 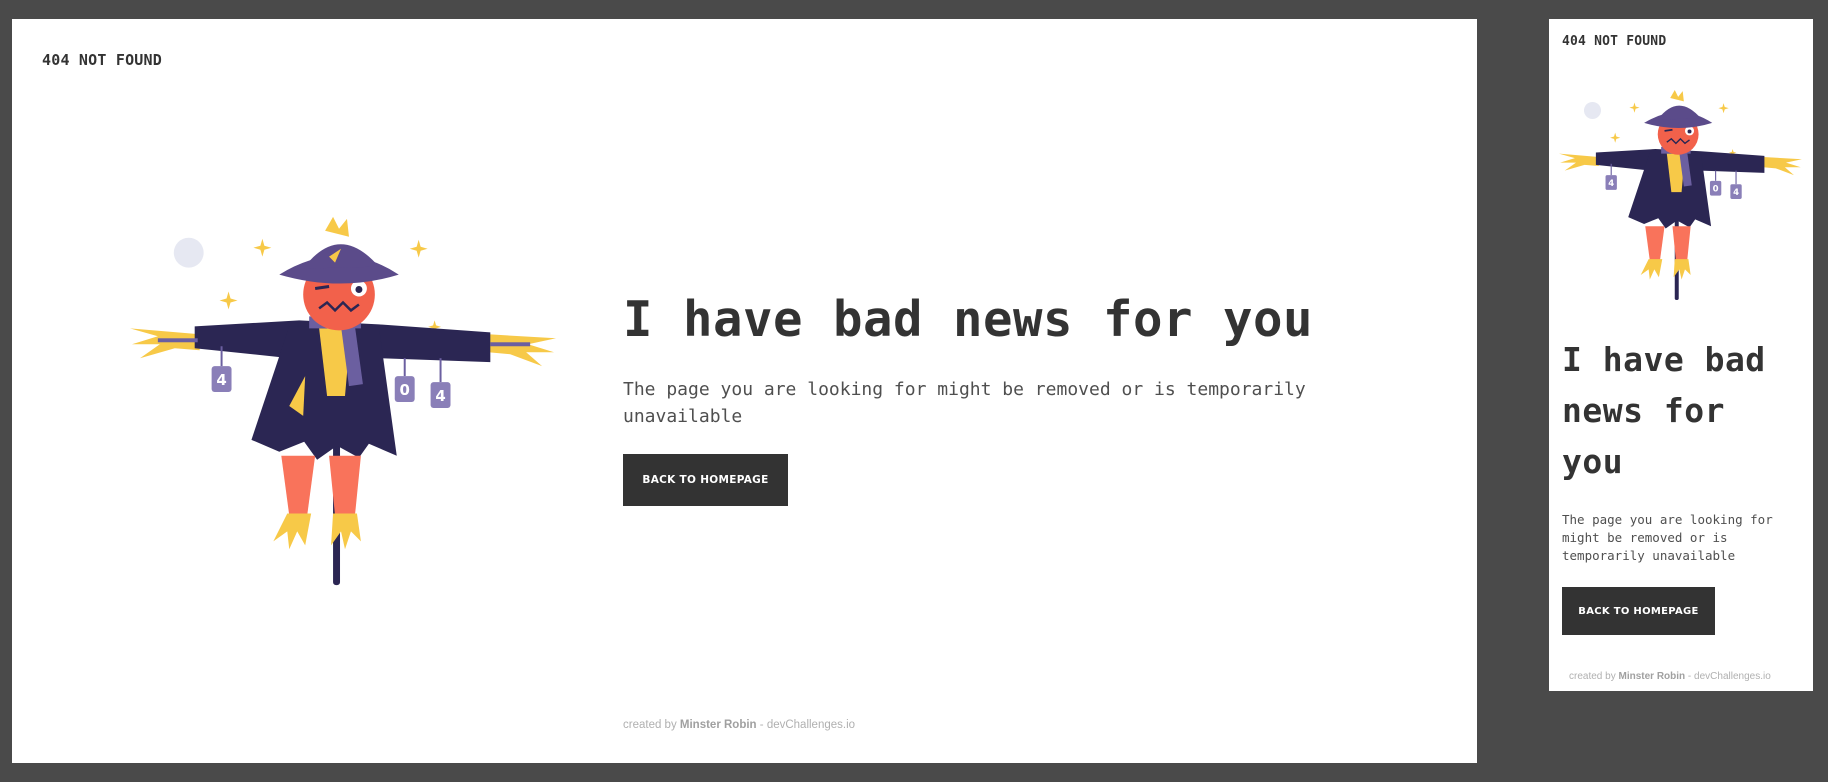 I want to click on headline-line: I have bad, so click(x=1664, y=359).